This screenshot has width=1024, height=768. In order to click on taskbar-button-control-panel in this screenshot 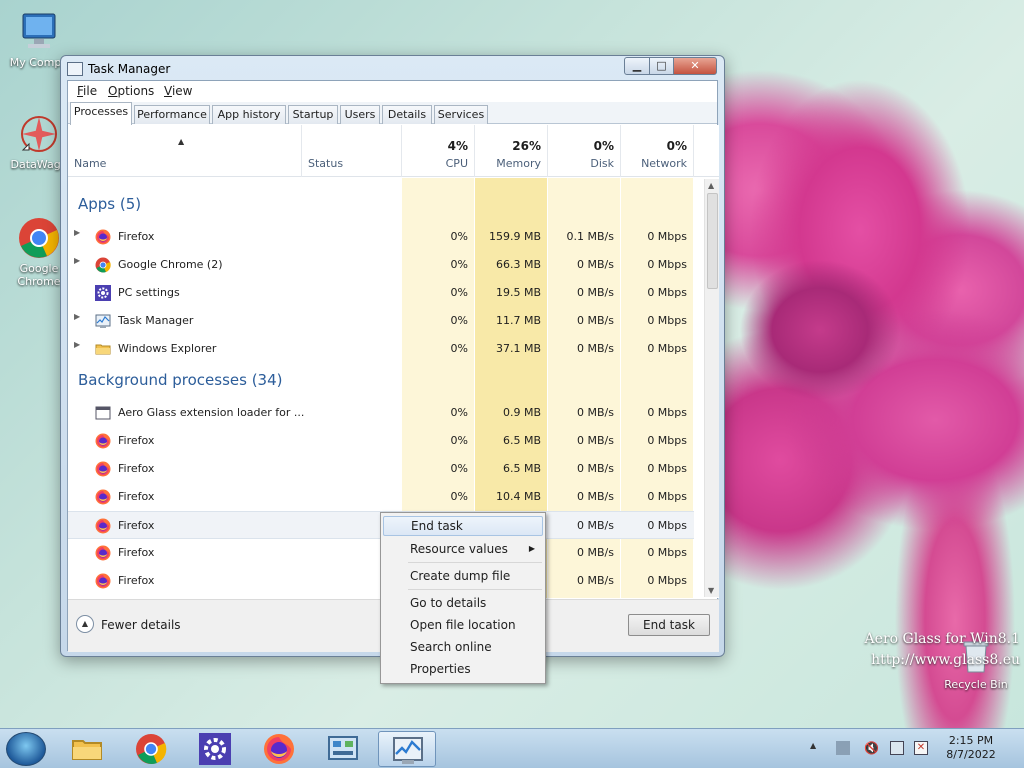, I will do `click(343, 749)`.